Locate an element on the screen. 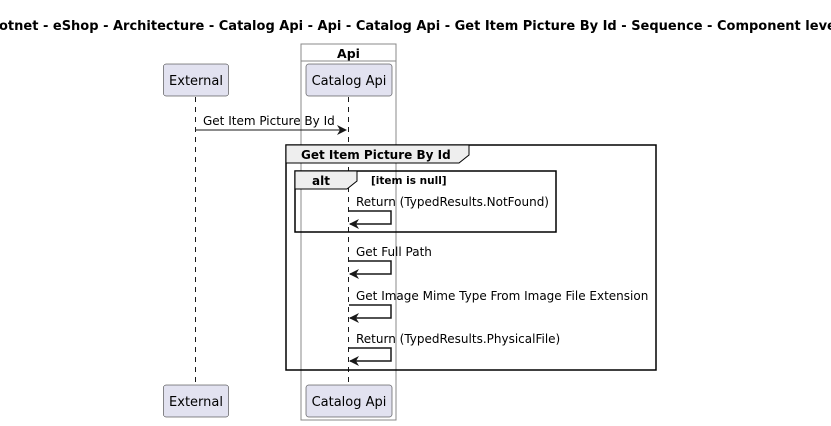 This screenshot has height=426, width=831. group-frame-label: Get Item Picture By Id is located at coordinates (376, 155).